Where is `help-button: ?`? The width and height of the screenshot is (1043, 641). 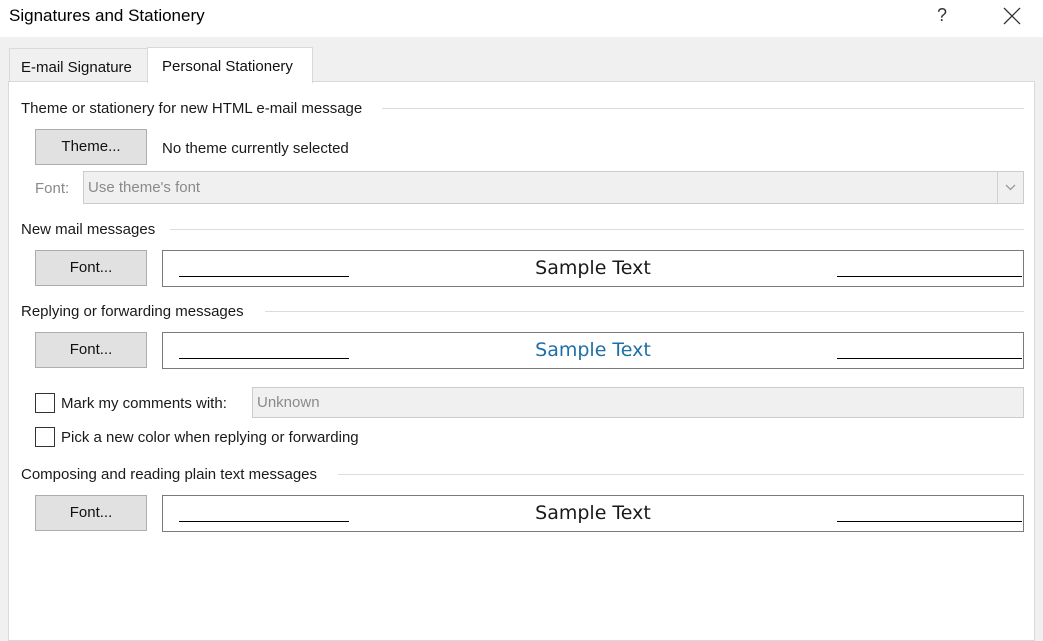 help-button: ? is located at coordinates (942, 16).